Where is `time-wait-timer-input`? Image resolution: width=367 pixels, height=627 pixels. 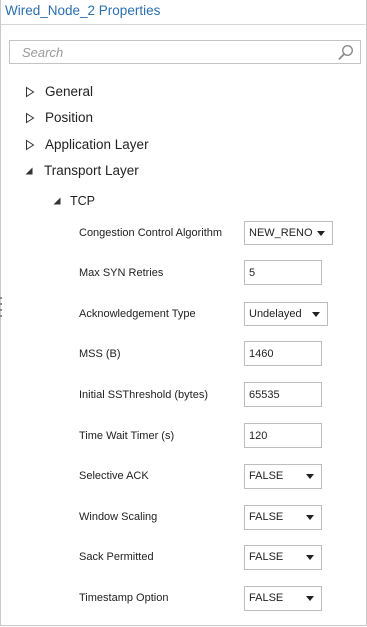
time-wait-timer-input is located at coordinates (283, 435).